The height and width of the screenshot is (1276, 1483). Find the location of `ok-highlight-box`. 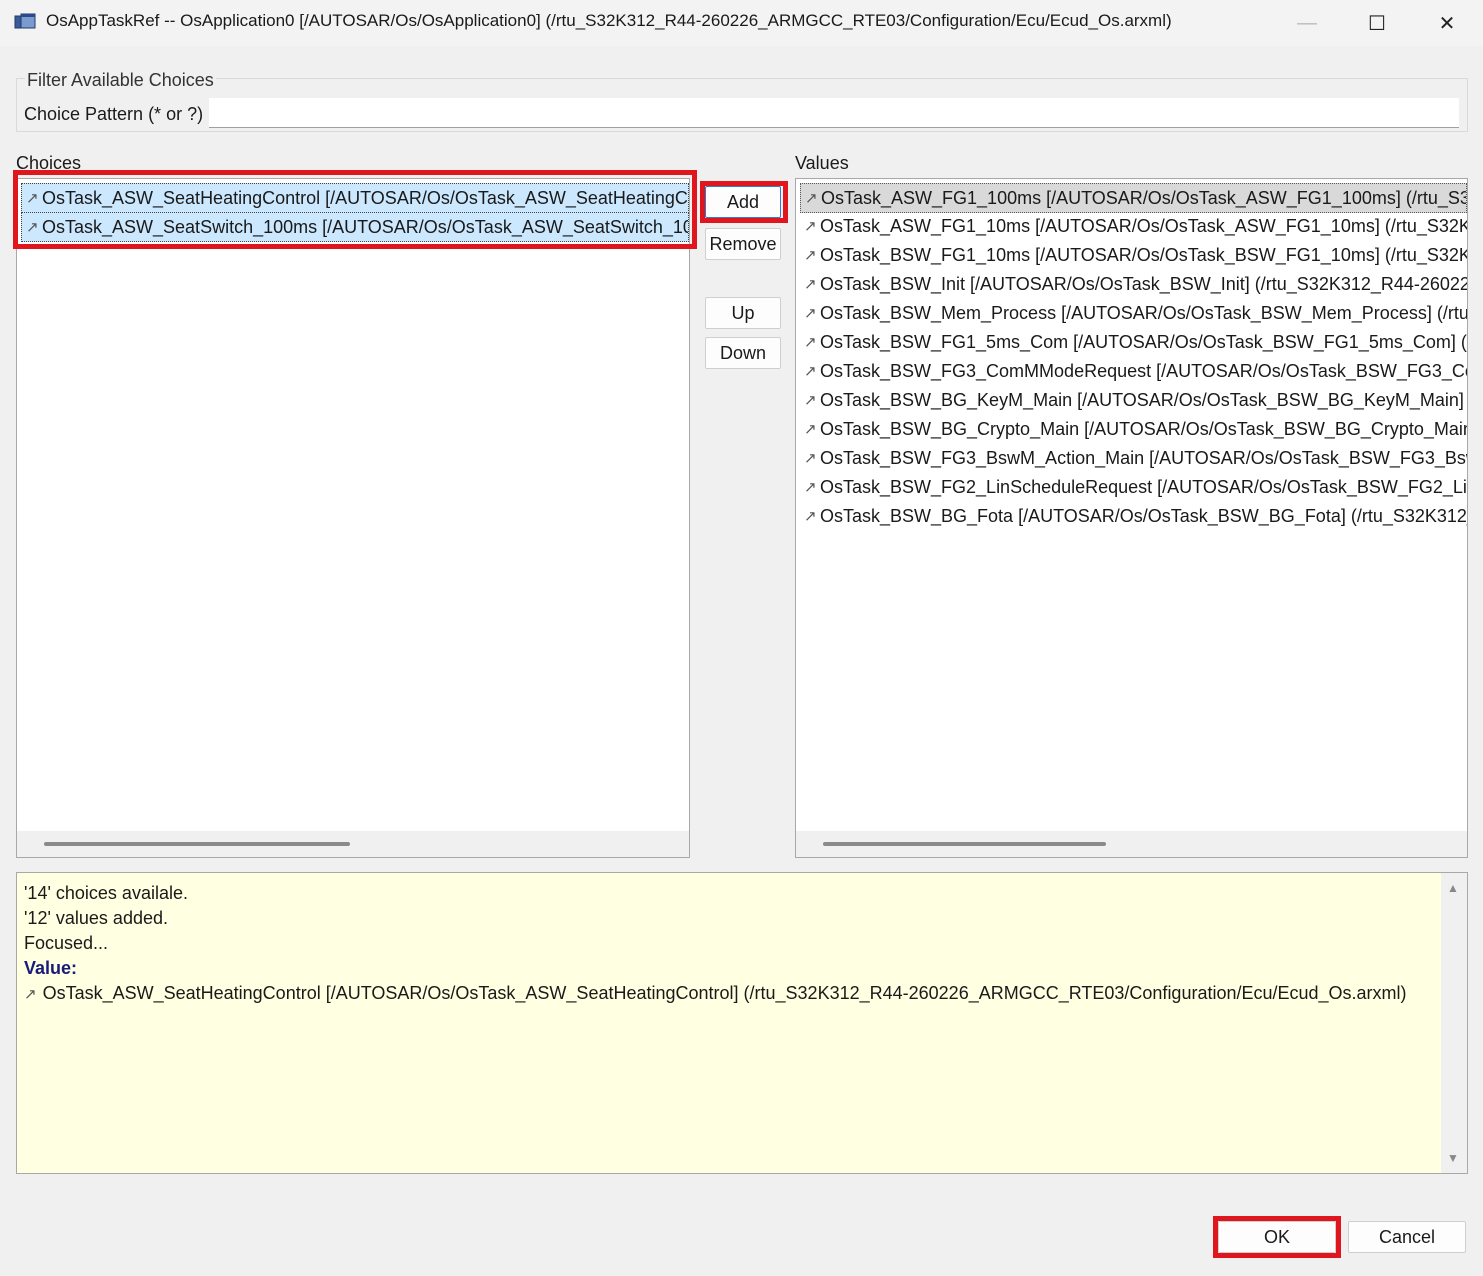

ok-highlight-box is located at coordinates (1277, 1237).